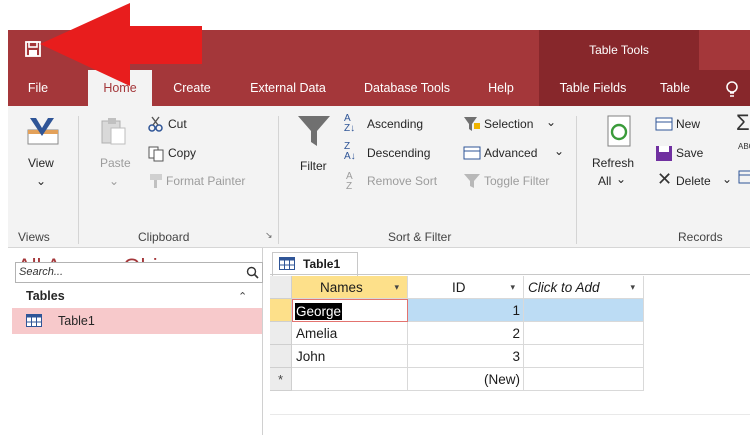 The height and width of the screenshot is (435, 750). Describe the element at coordinates (76, 321) in the screenshot. I see `nav-item-label: Table1` at that location.